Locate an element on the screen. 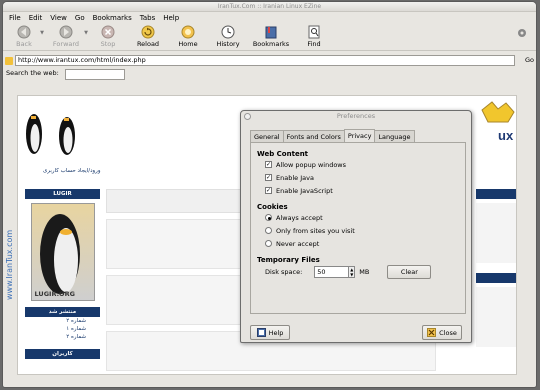 The height and width of the screenshot is (390, 540). dialog-close-icon is located at coordinates (247, 116).